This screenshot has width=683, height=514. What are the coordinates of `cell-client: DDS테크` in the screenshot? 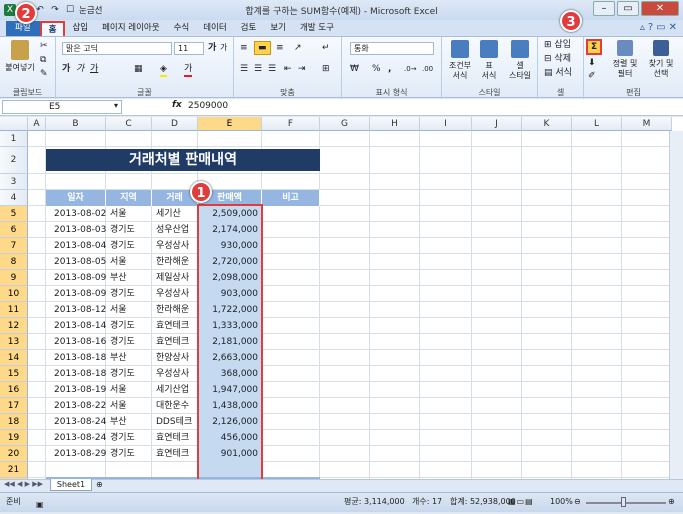 It's located at (177, 422).